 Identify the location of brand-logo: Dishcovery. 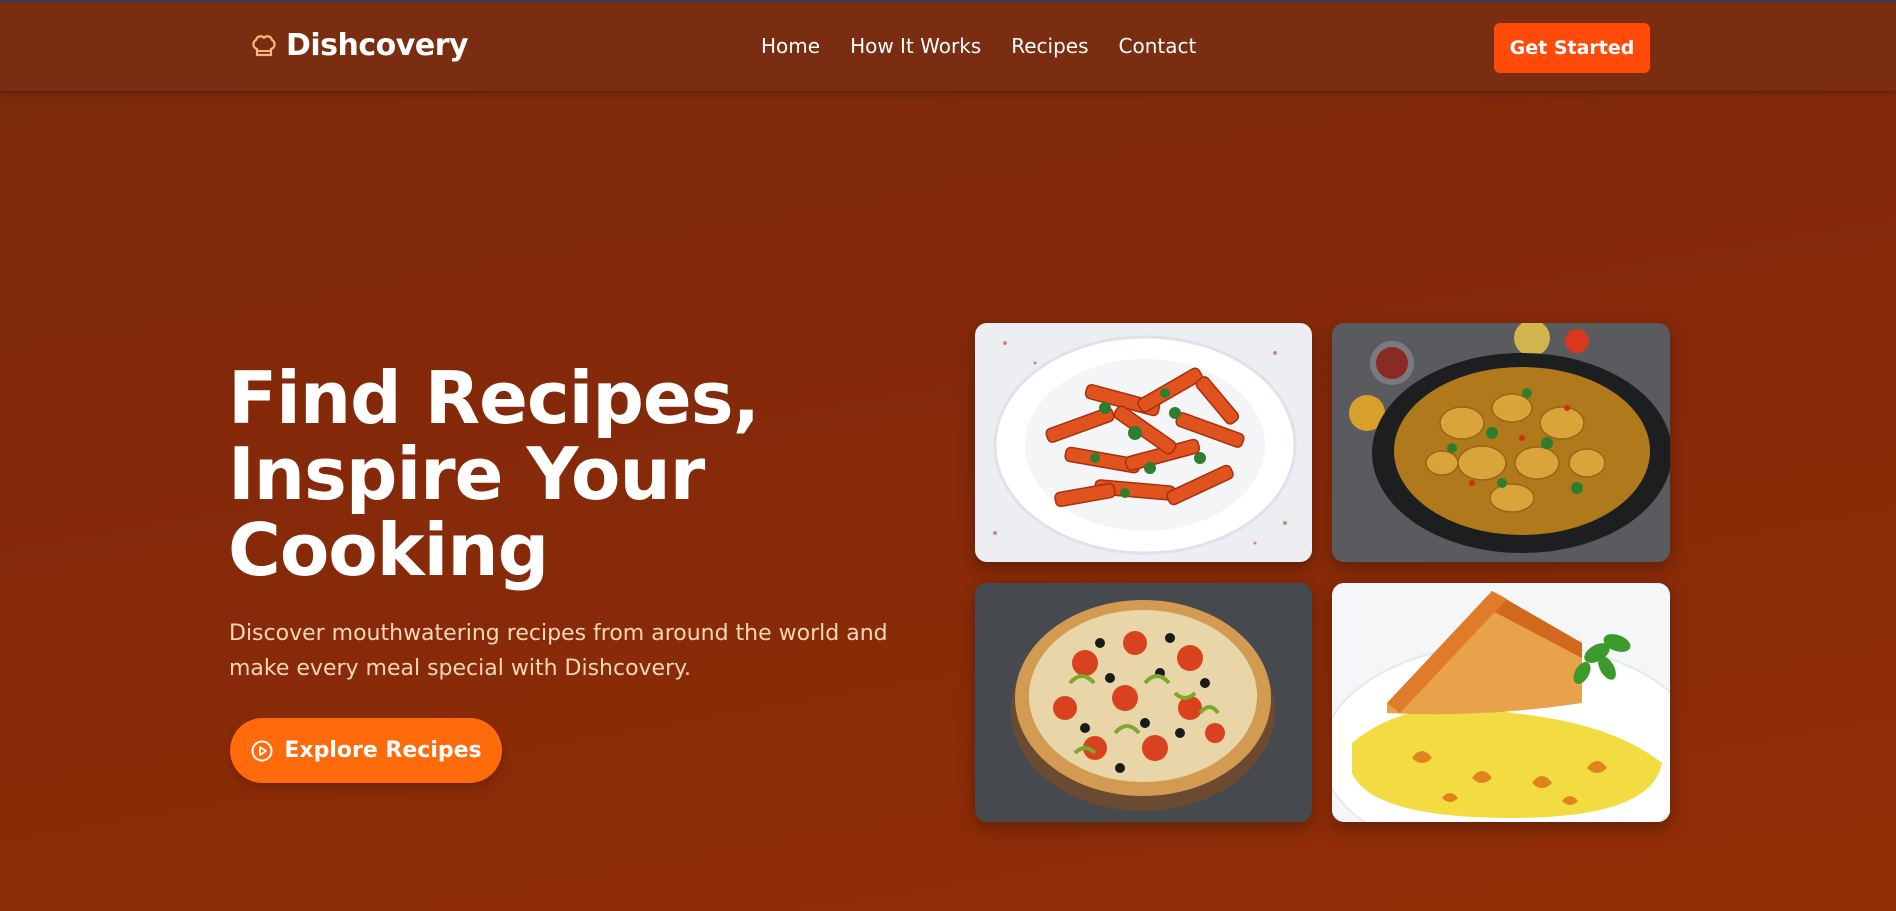
(359, 45).